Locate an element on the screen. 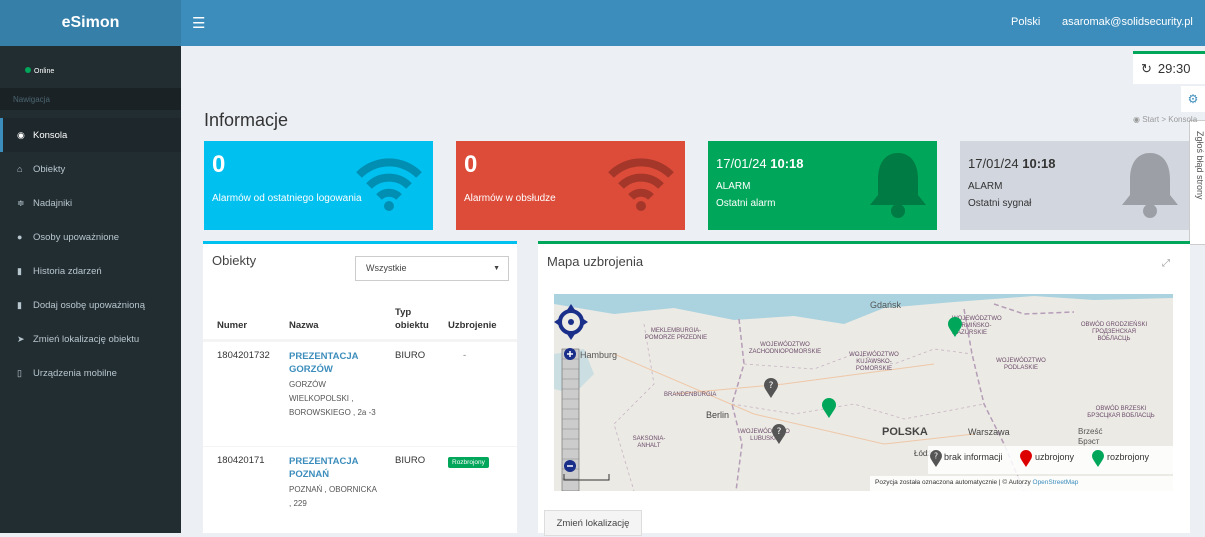  status-badge: Rozbrojony is located at coordinates (468, 462).